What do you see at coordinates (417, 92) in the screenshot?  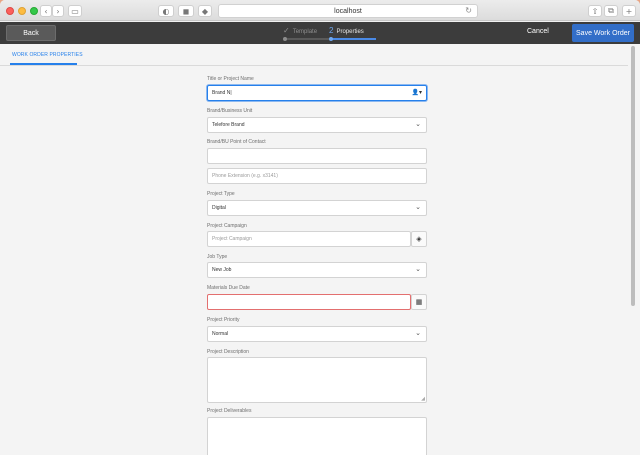 I see `user-picker-icon: 👤▾` at bounding box center [417, 92].